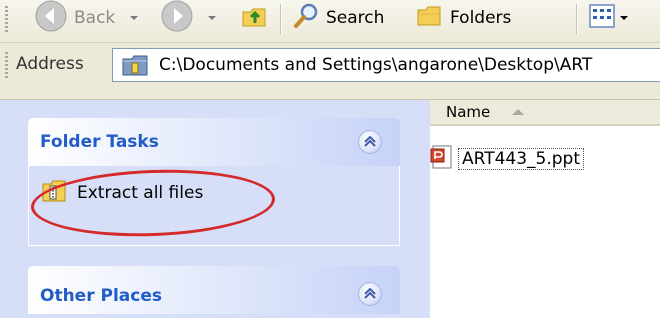  Describe the element at coordinates (6, 20) in the screenshot. I see `toolbar-grip` at that location.